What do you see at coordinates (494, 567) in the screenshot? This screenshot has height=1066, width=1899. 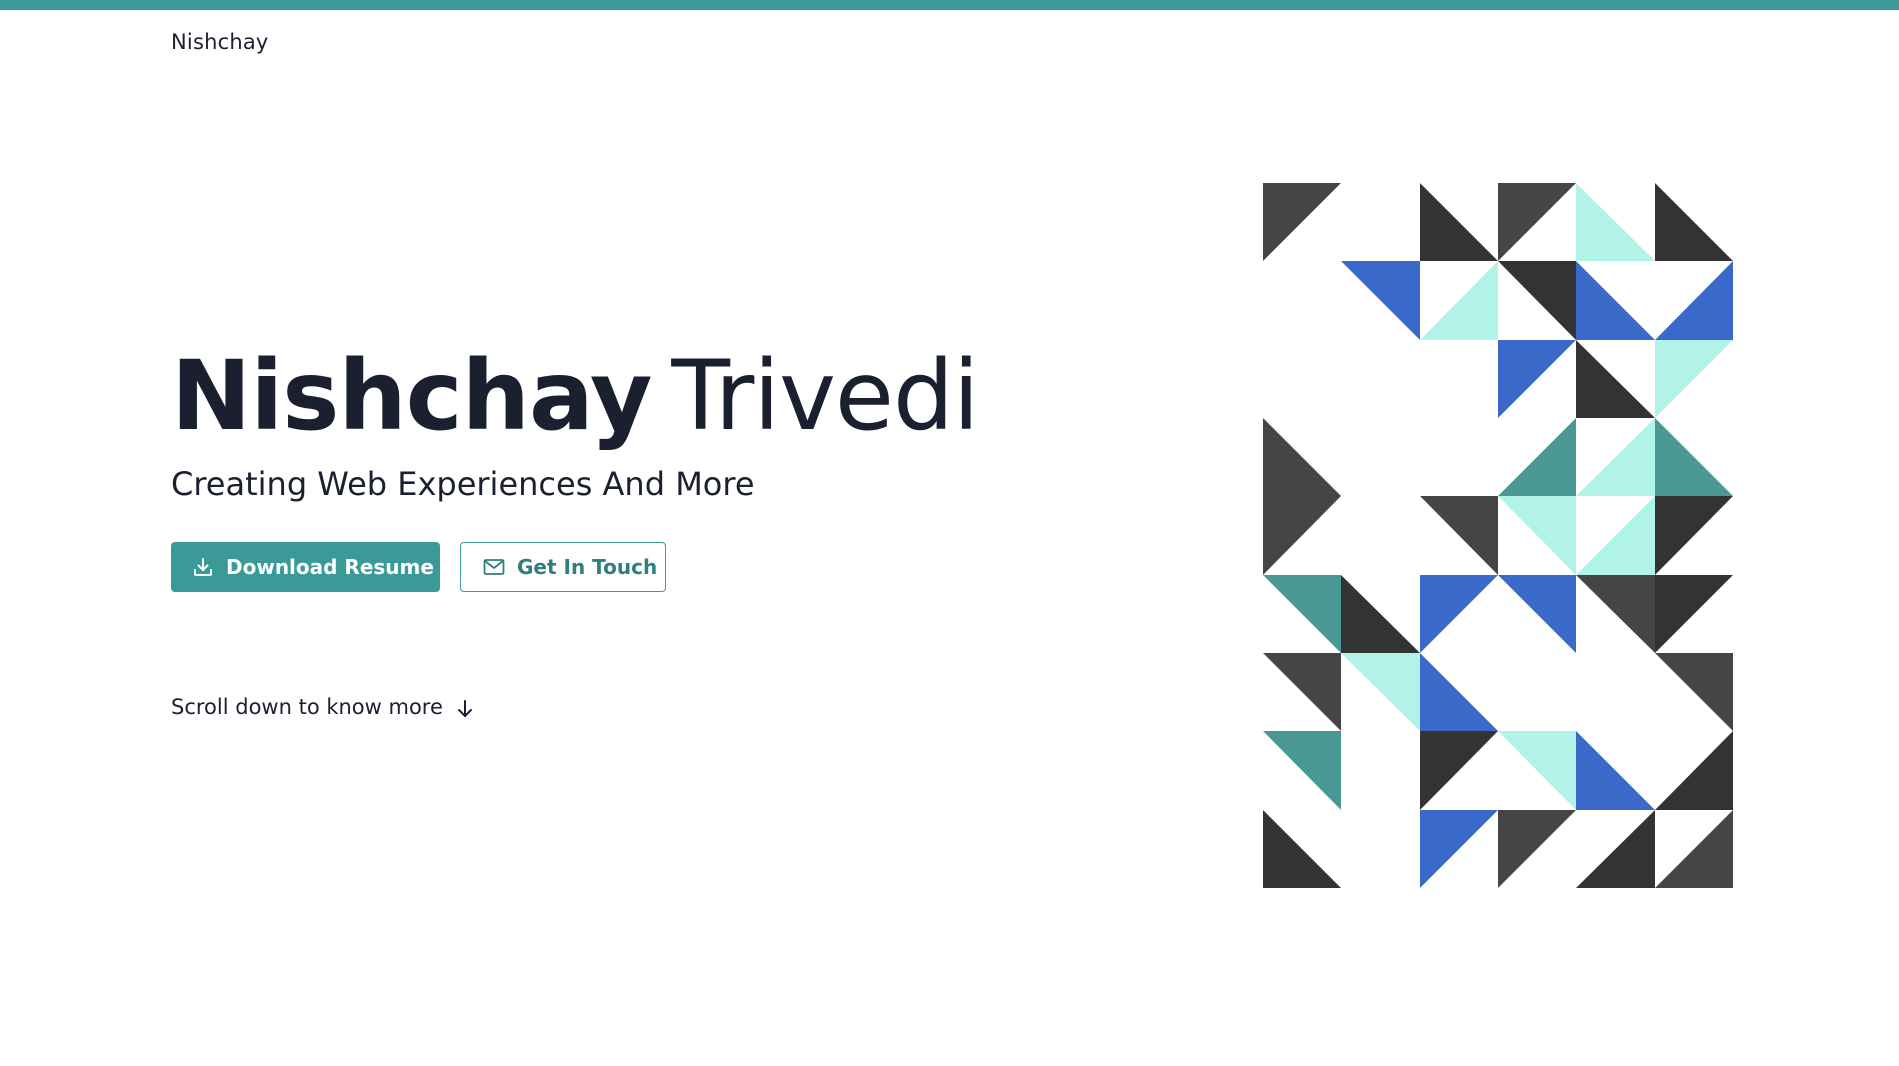 I see `mail-icon` at bounding box center [494, 567].